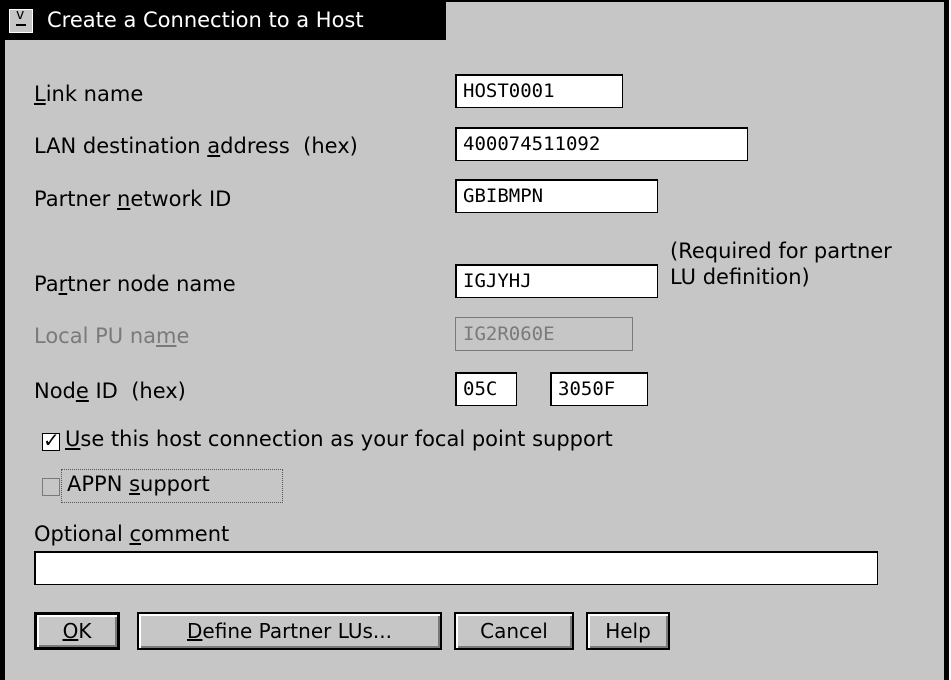  Describe the element at coordinates (781, 264) in the screenshot. I see `partner-node-note: (Required for partner LU definition)` at that location.